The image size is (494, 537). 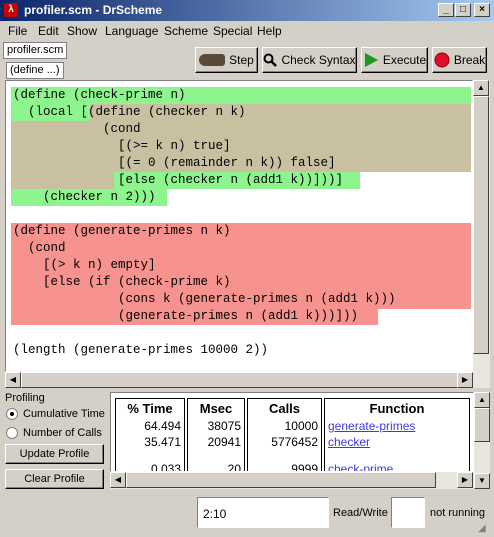 I want to click on number-of-calls-label: Number of Calls, so click(x=62, y=433).